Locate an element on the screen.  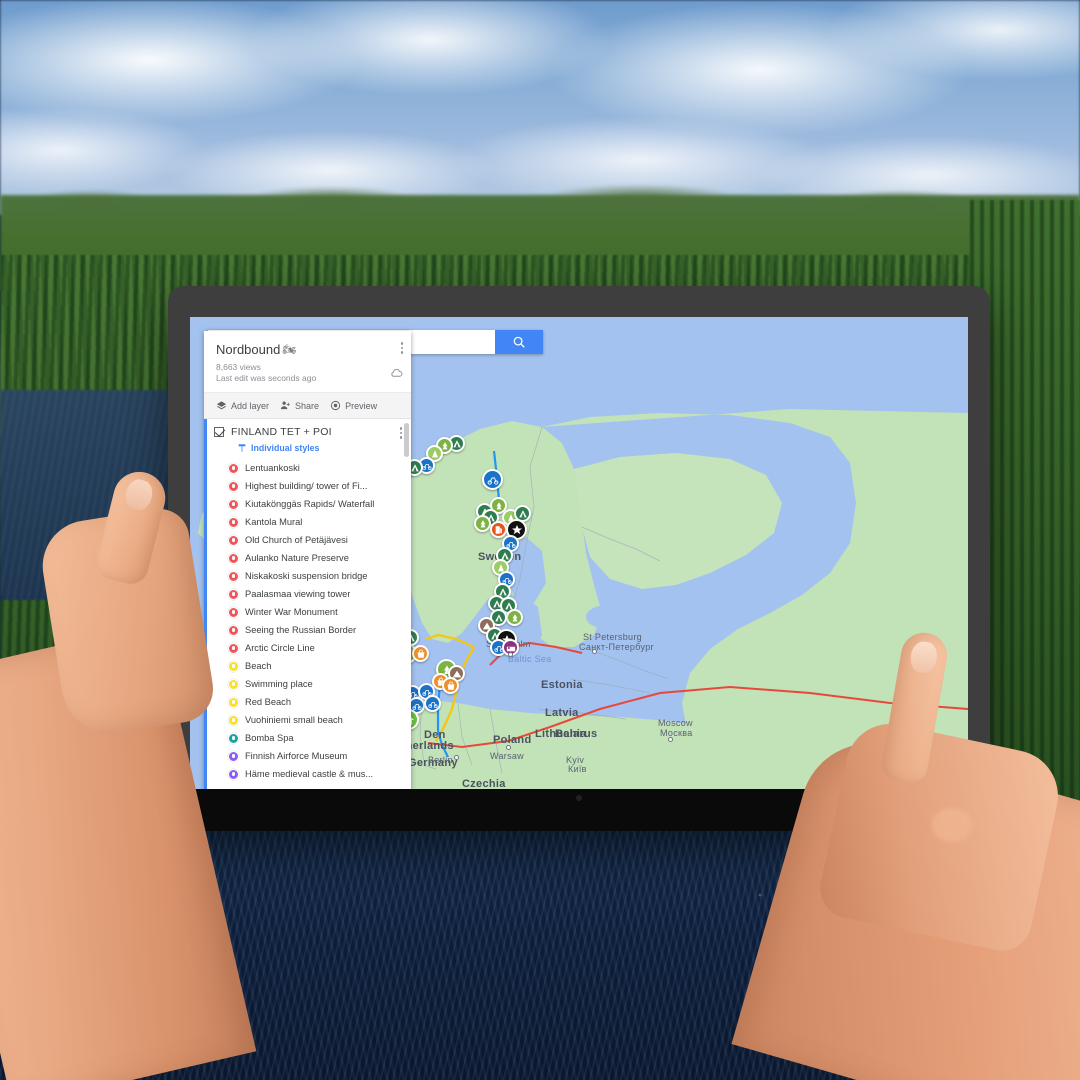
city-dot-moscow is located at coordinates (670, 739).